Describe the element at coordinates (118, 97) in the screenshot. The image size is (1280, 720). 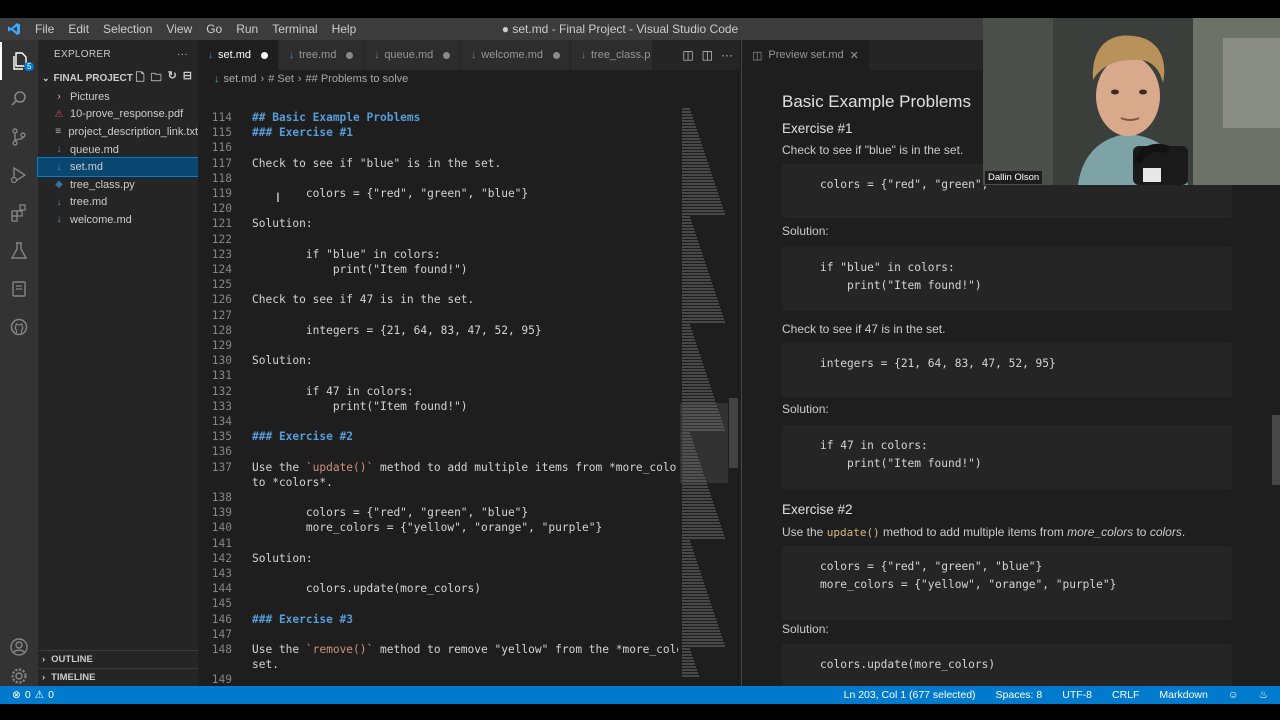
I see `tree-item-pictures: › Pictures` at that location.